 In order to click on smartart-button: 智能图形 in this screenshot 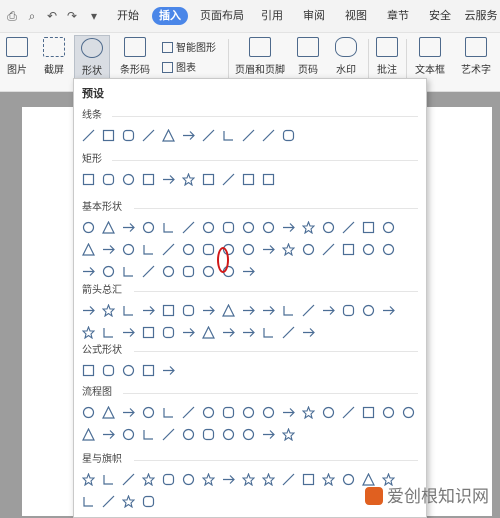, I will do `click(189, 49)`.